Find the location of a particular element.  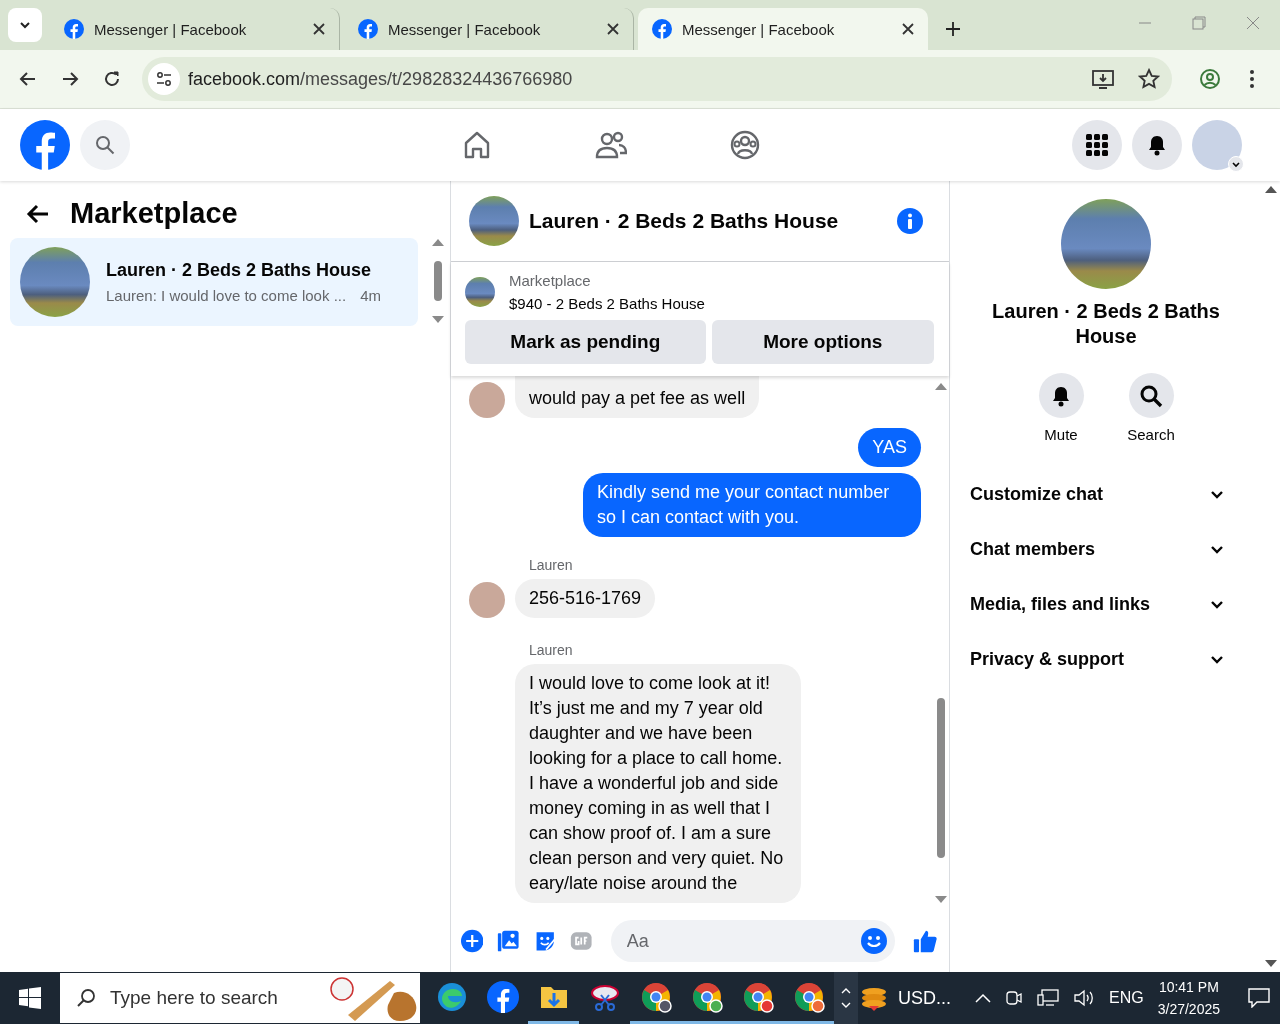

listing-label: Marketplace is located at coordinates (550, 280).